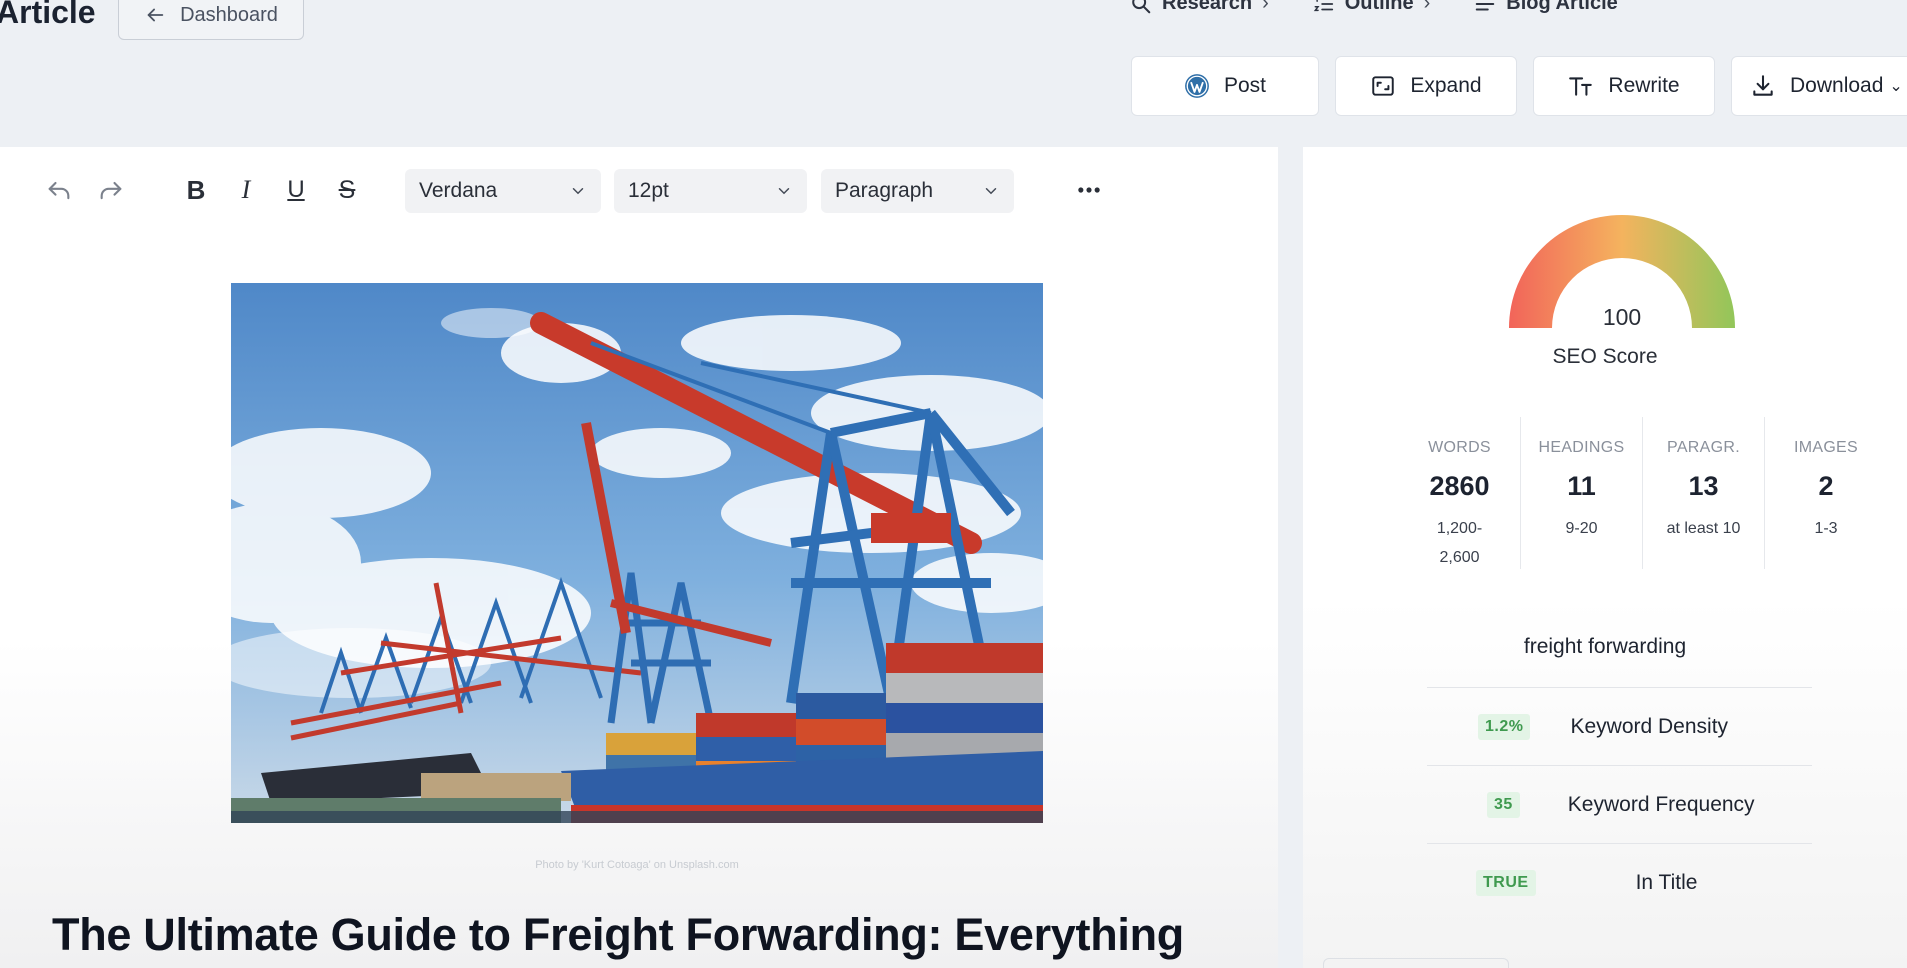  What do you see at coordinates (1446, 85) in the screenshot?
I see `expand-label: Expand` at bounding box center [1446, 85].